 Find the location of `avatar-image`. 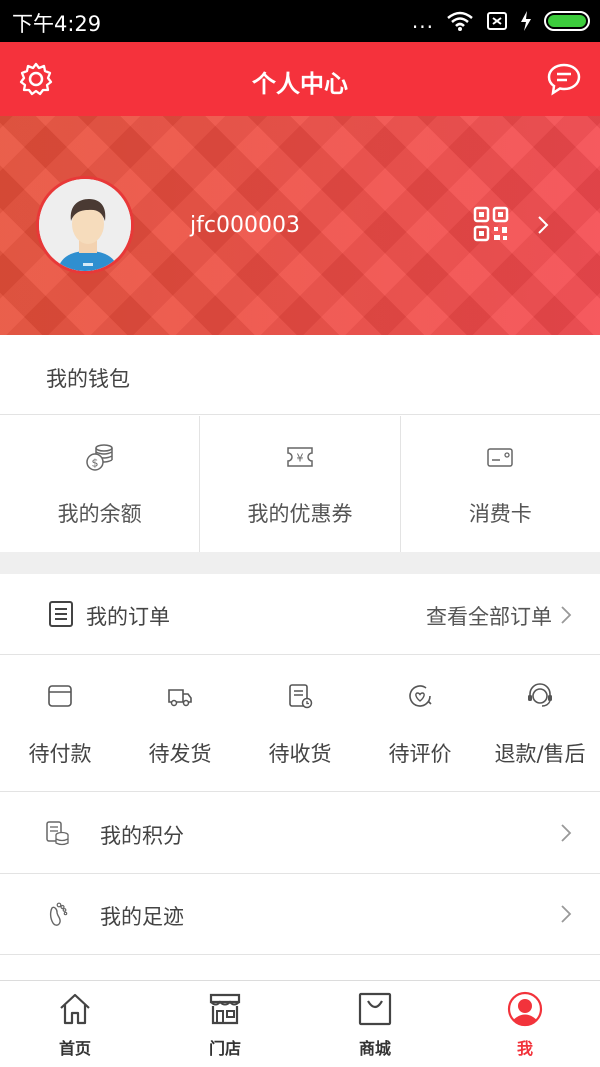

avatar-image is located at coordinates (85, 225).